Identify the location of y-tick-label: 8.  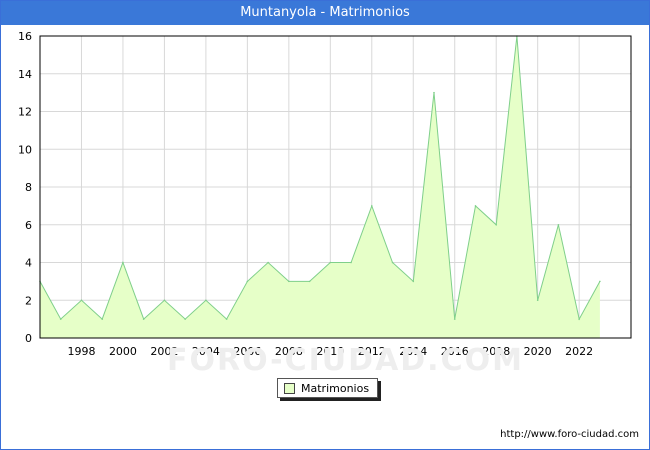
(28, 187).